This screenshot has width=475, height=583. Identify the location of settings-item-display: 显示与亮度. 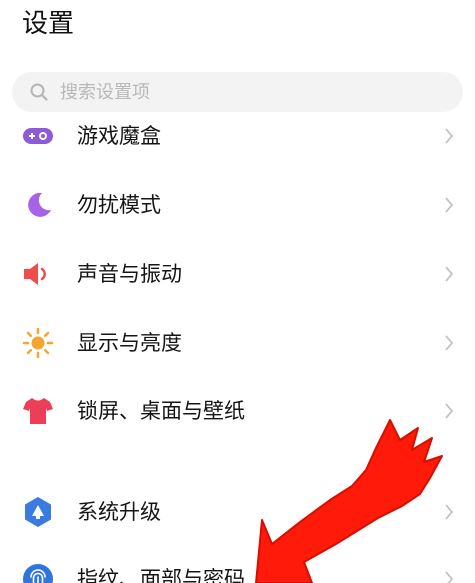
(237, 343).